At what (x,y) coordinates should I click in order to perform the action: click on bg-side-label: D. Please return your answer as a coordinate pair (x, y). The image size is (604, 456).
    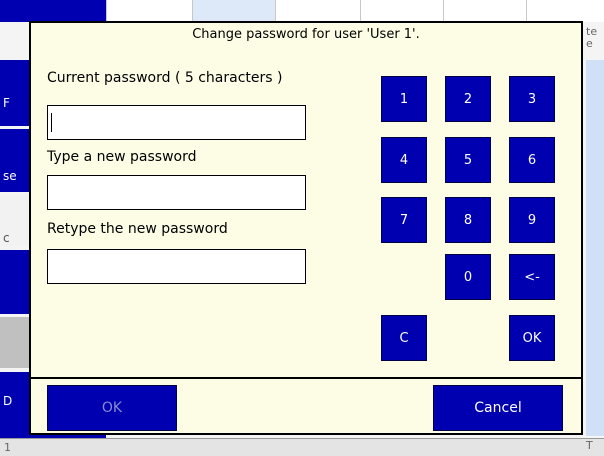
    Looking at the image, I should click on (8, 401).